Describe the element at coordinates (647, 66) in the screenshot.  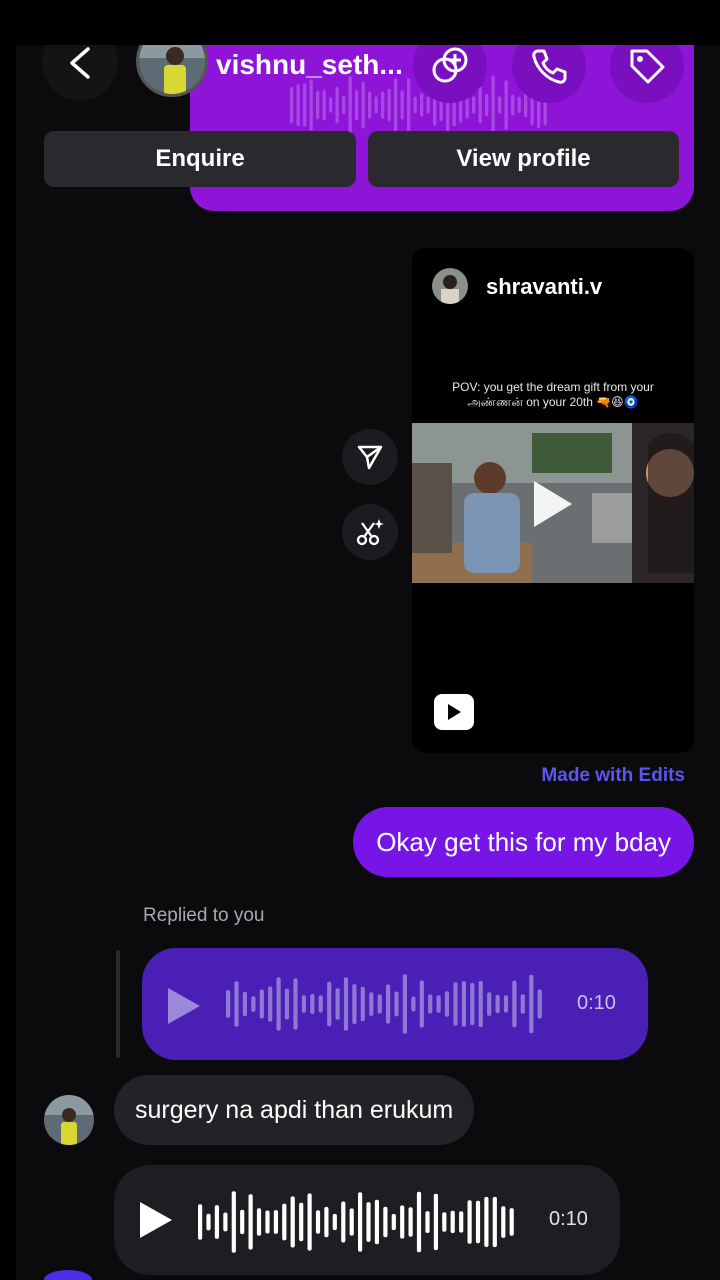
I see `tag-icon` at that location.